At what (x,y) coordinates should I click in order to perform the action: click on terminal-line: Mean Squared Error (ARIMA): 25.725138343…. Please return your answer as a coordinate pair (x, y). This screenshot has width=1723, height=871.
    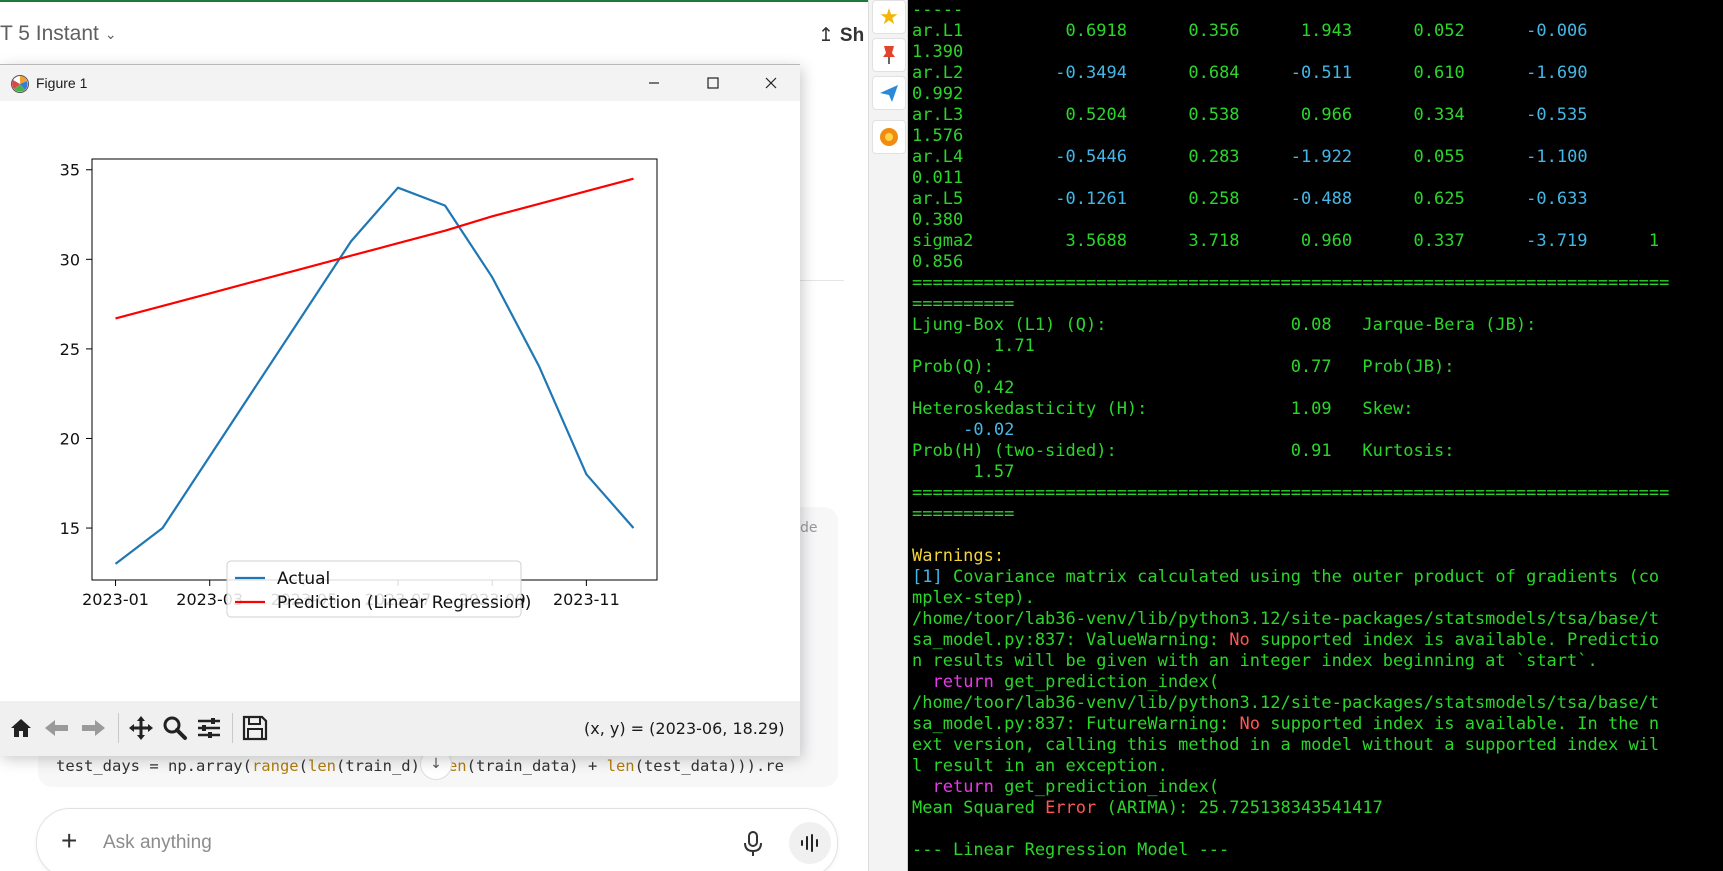
    Looking at the image, I should click on (1317, 808).